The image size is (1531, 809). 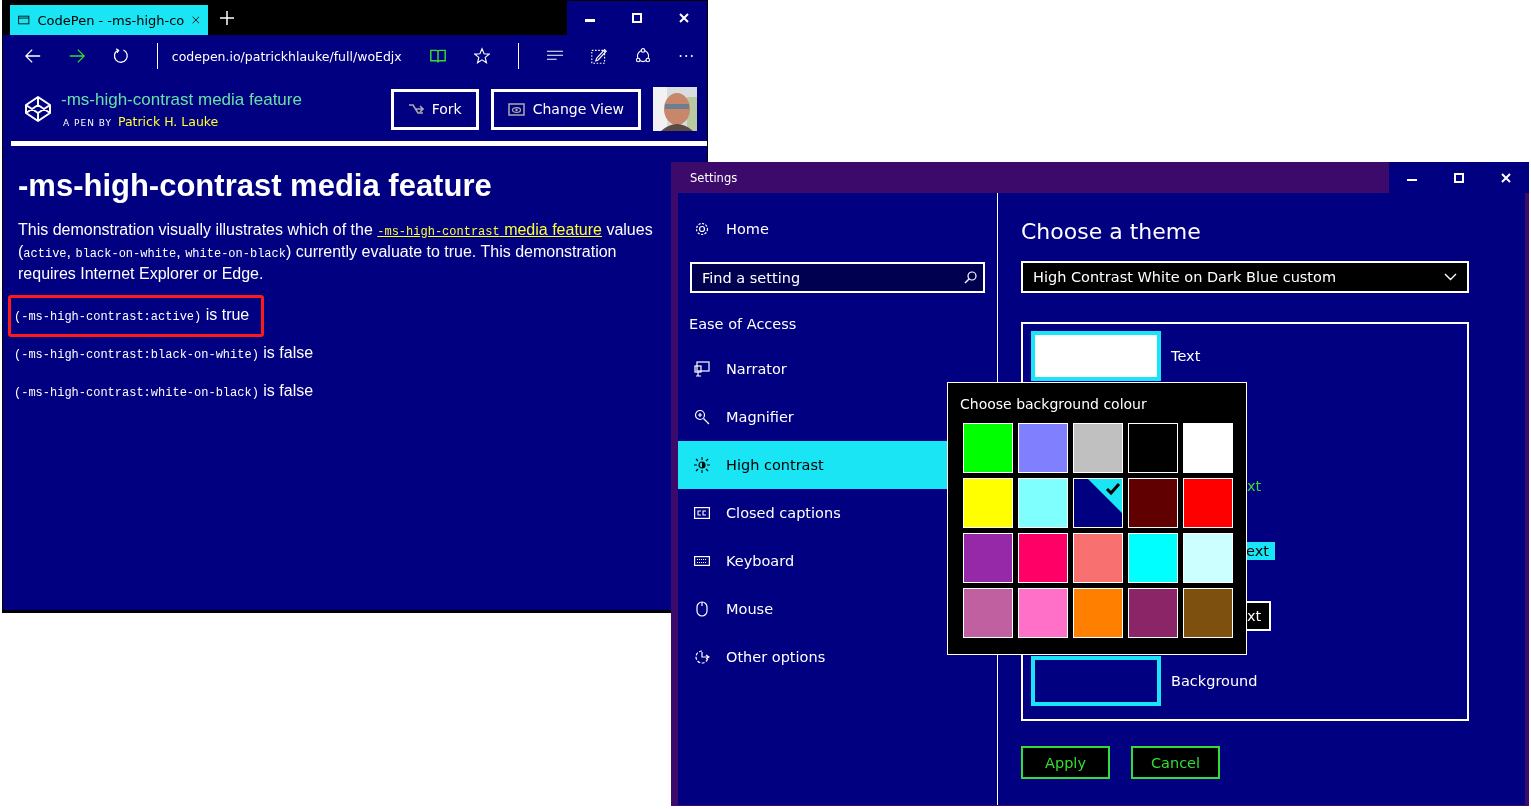 What do you see at coordinates (1214, 681) in the screenshot?
I see `colour-label: Background` at bounding box center [1214, 681].